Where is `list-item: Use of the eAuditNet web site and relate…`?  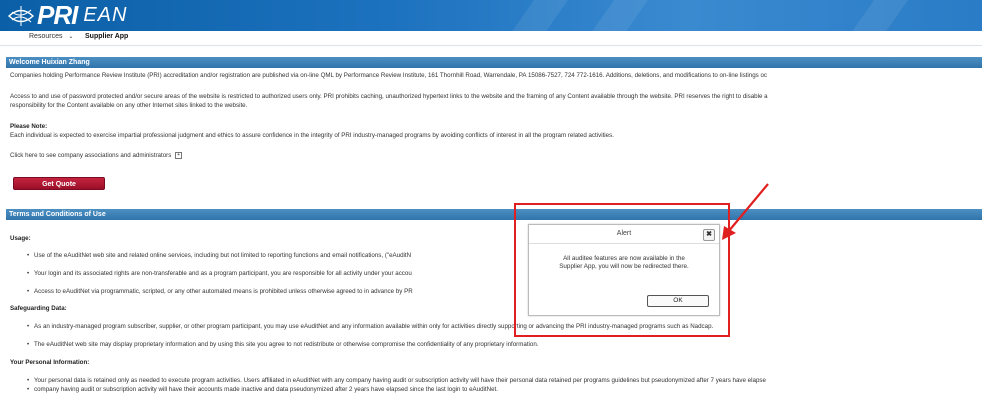 list-item: Use of the eAuditNet web site and relate… is located at coordinates (219, 256).